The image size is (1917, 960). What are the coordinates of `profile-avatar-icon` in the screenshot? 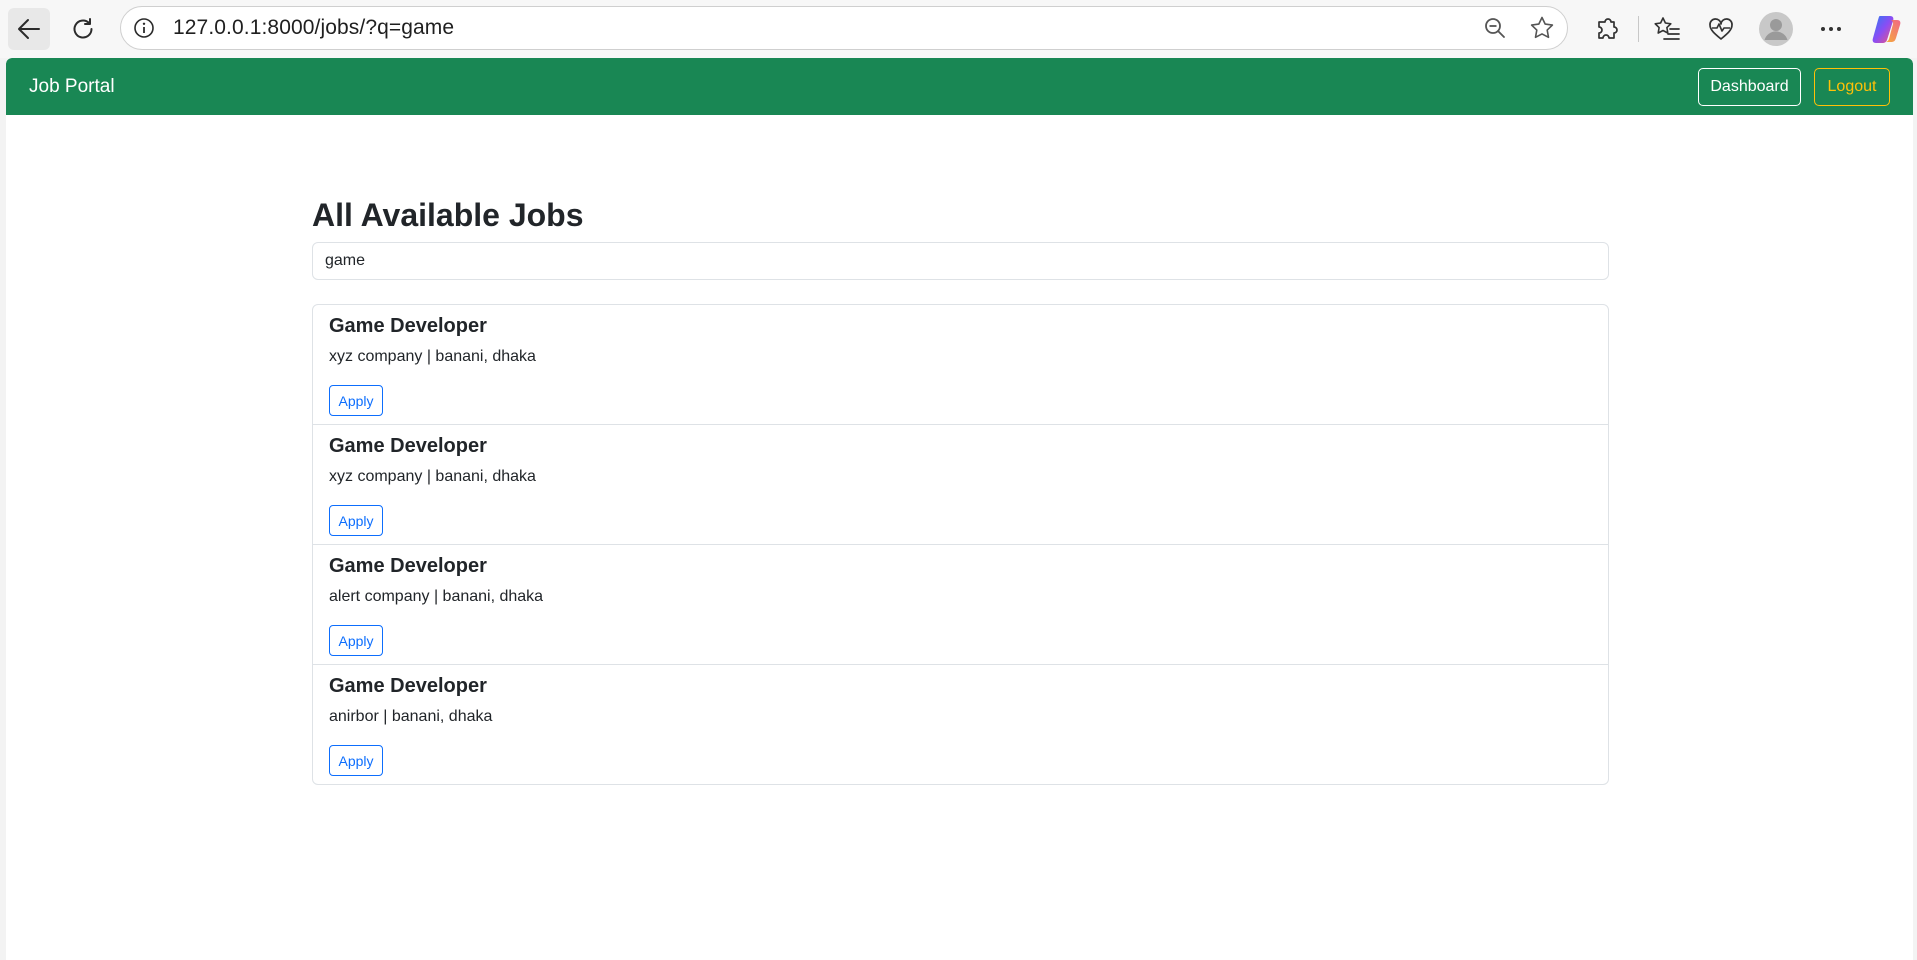 It's located at (1776, 29).